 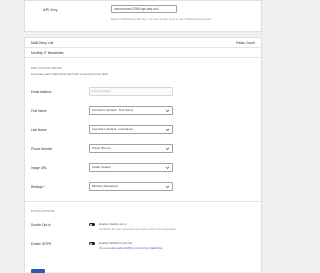 What do you see at coordinates (131, 91) in the screenshot?
I see `email-select: Email (Default)` at bounding box center [131, 91].